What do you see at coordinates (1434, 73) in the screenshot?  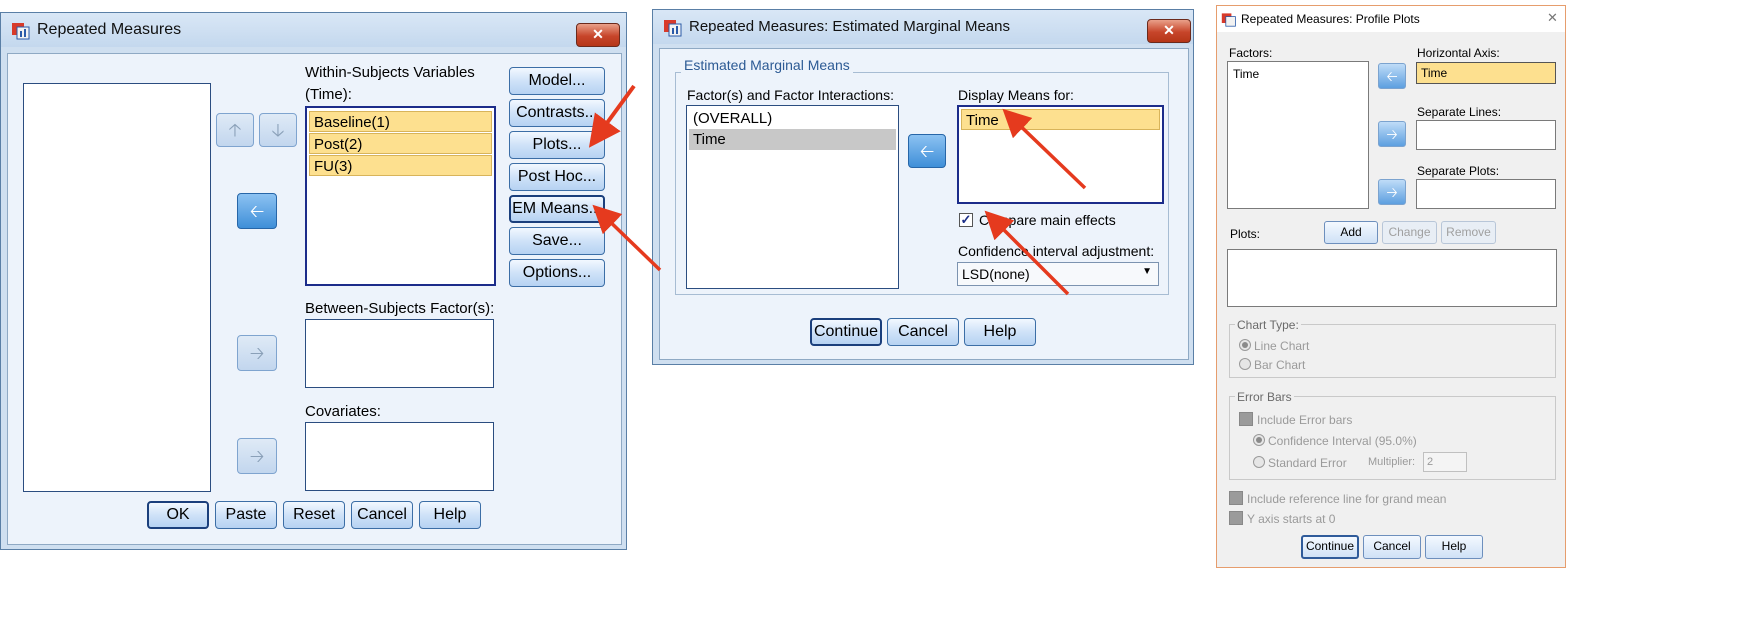 I see `field-value: Time` at bounding box center [1434, 73].